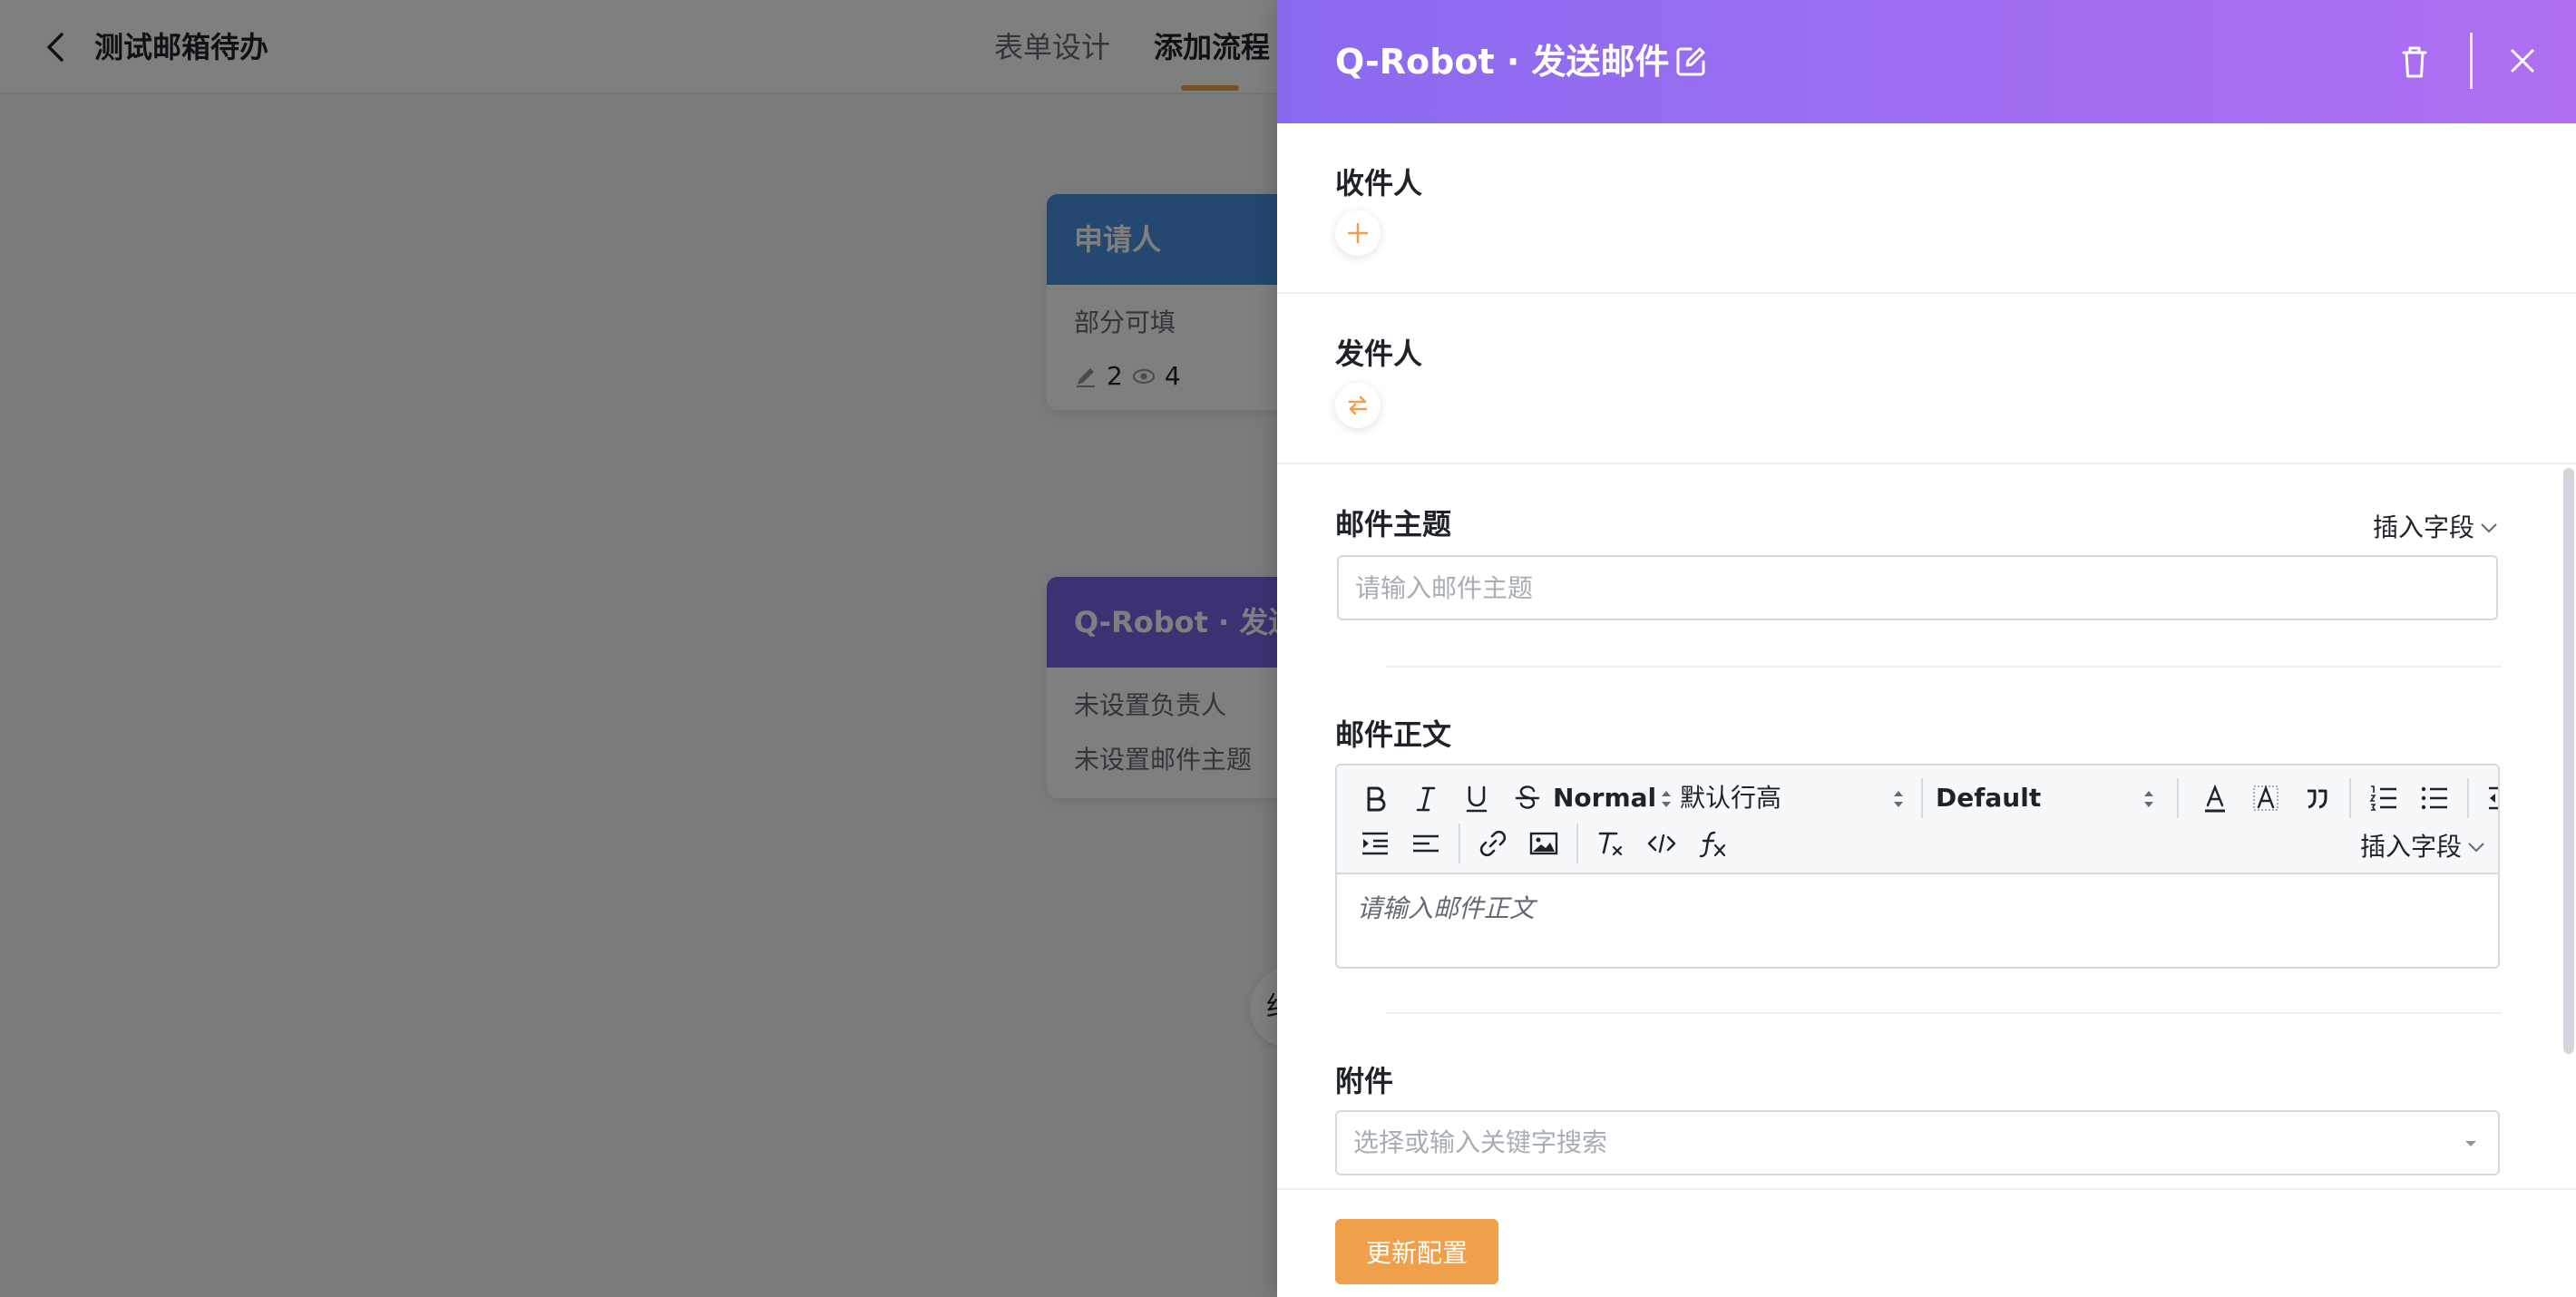 The image size is (2576, 1297). What do you see at coordinates (2414, 62) in the screenshot?
I see `delete-icon` at bounding box center [2414, 62].